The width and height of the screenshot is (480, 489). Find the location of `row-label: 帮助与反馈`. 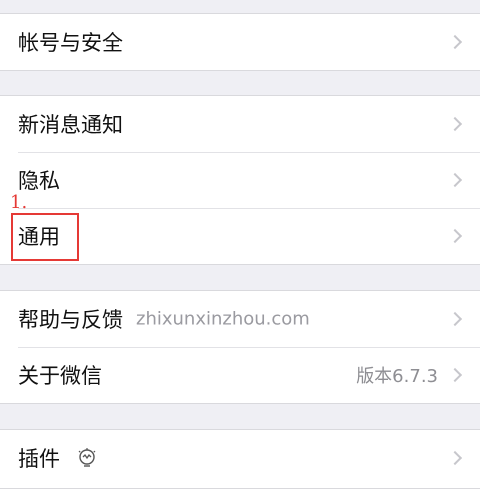

row-label: 帮助与反馈 is located at coordinates (70, 320).